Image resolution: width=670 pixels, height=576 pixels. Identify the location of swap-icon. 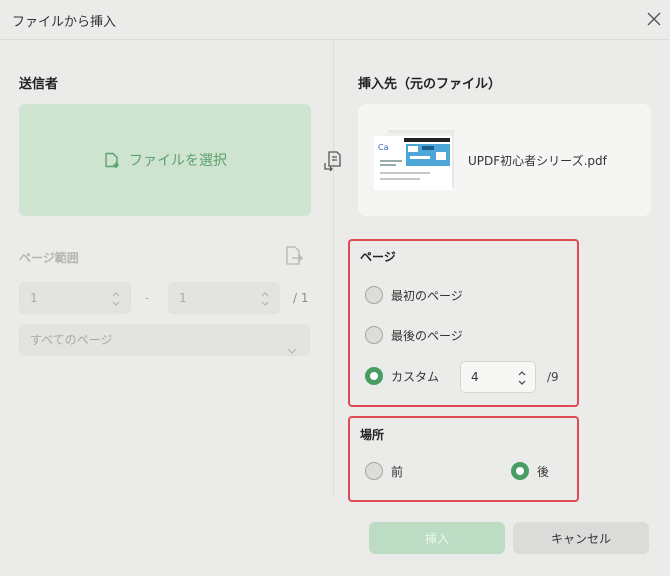
(333, 163).